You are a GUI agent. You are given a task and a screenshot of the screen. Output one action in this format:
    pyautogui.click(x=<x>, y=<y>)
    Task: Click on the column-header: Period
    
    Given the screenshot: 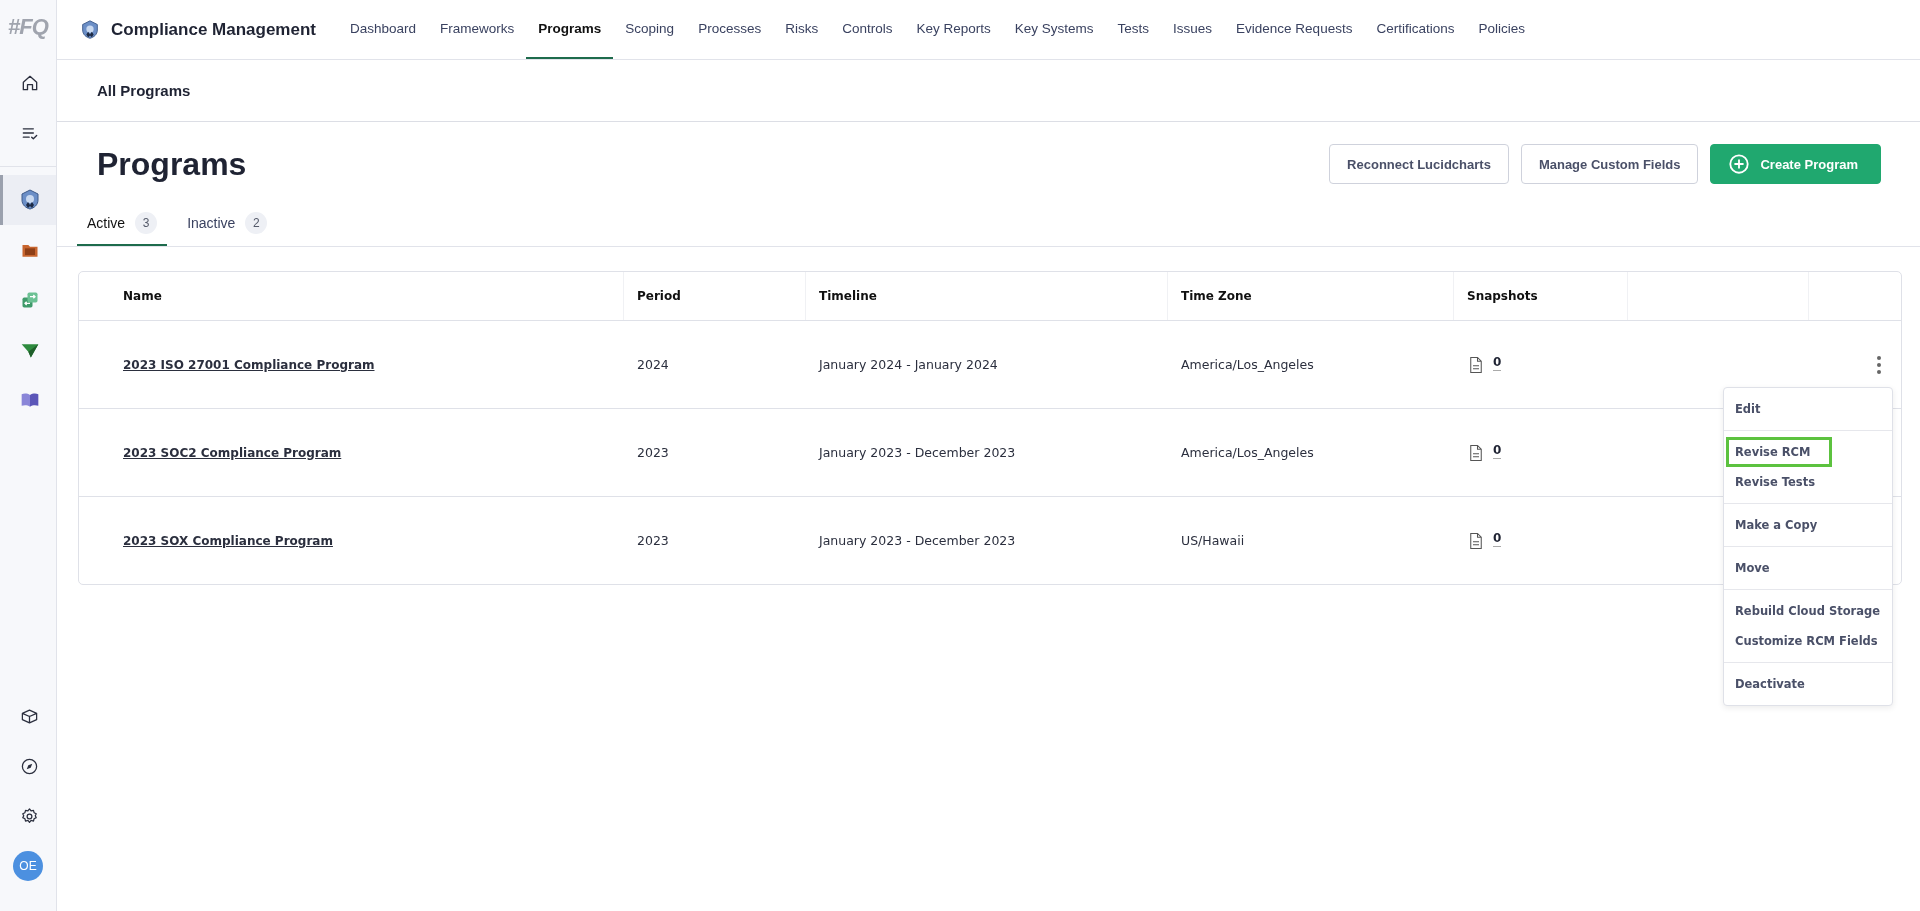 What is the action you would take?
    pyautogui.click(x=715, y=296)
    